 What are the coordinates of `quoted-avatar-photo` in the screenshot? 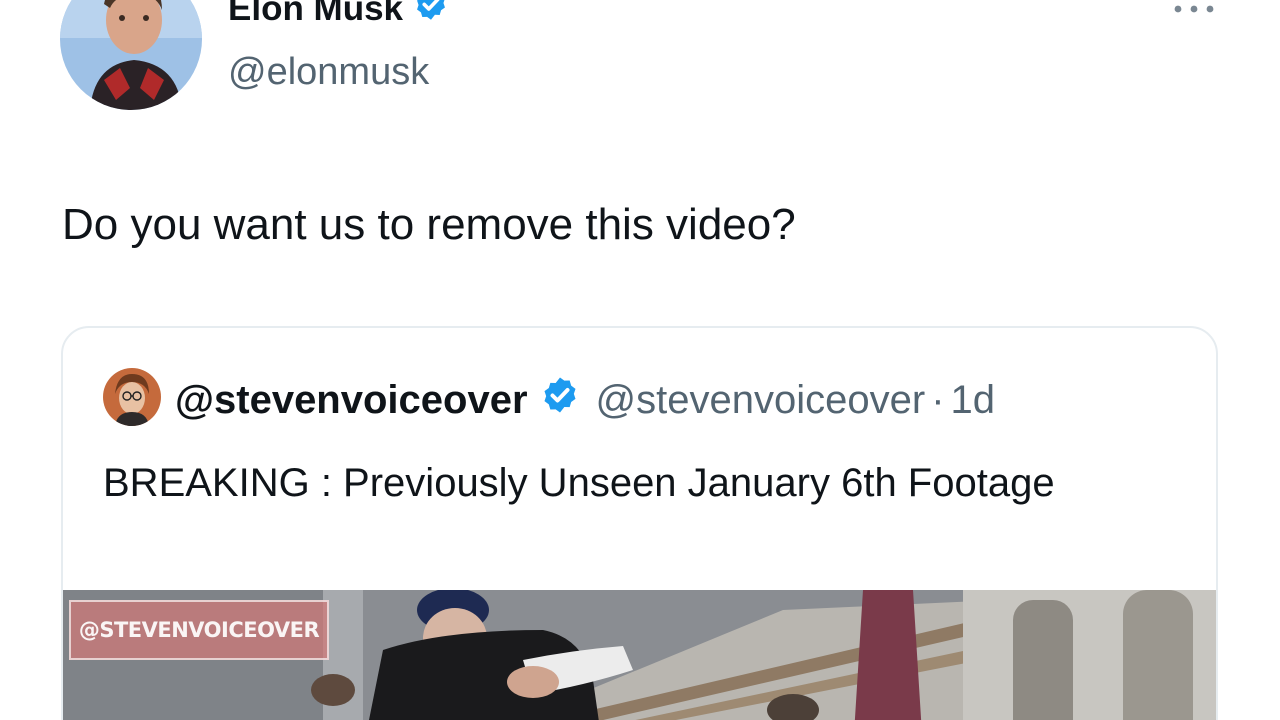 It's located at (132, 397).